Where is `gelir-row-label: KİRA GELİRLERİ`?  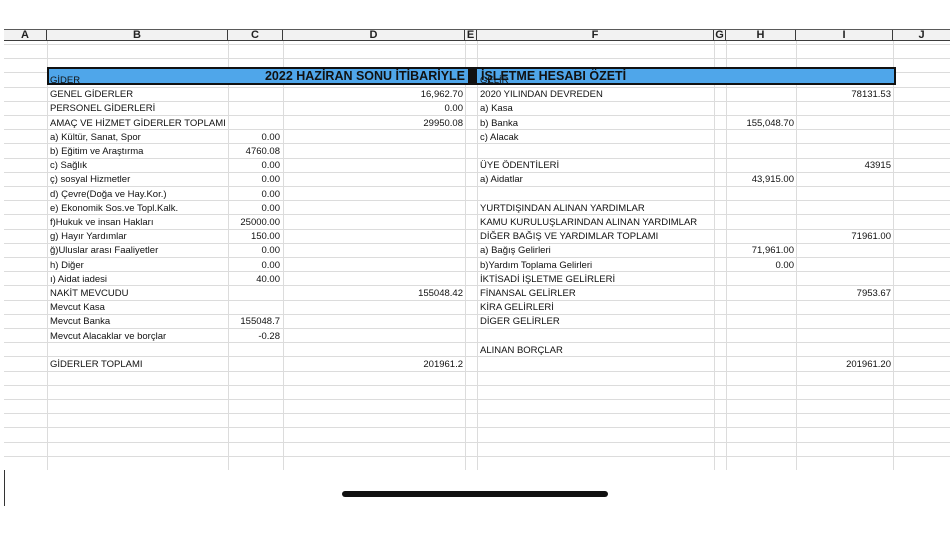
gelir-row-label: KİRA GELİRLERİ is located at coordinates (596, 308).